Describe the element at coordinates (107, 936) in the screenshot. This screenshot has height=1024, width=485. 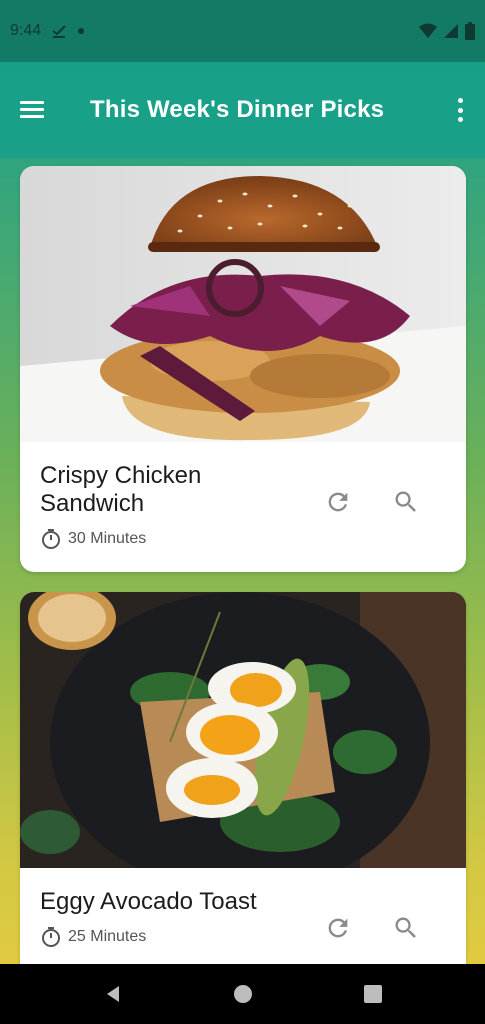
I see `duration-label: 25 Minutes` at that location.